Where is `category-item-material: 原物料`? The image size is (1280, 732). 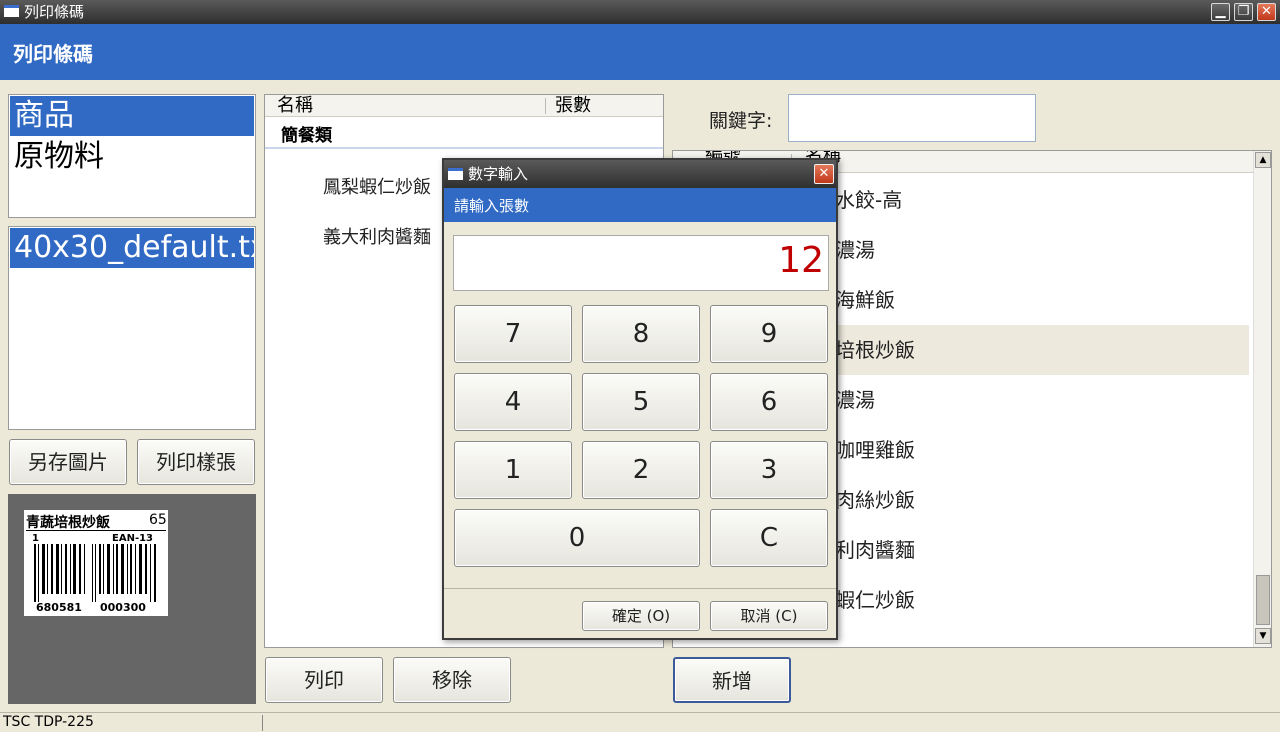 category-item-material: 原物料 is located at coordinates (132, 157).